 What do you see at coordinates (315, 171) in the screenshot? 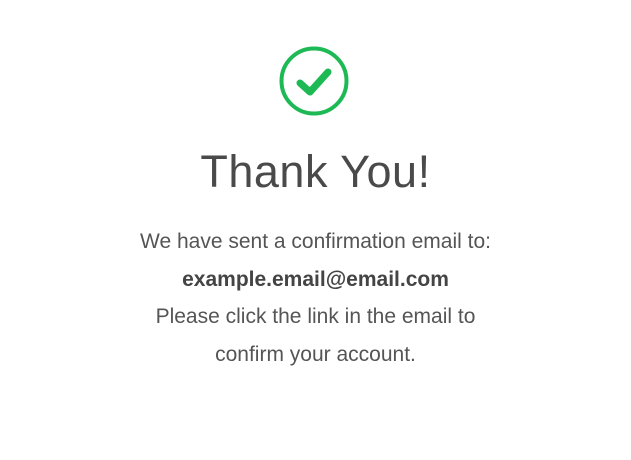
I see `page-title: Thank You!` at bounding box center [315, 171].